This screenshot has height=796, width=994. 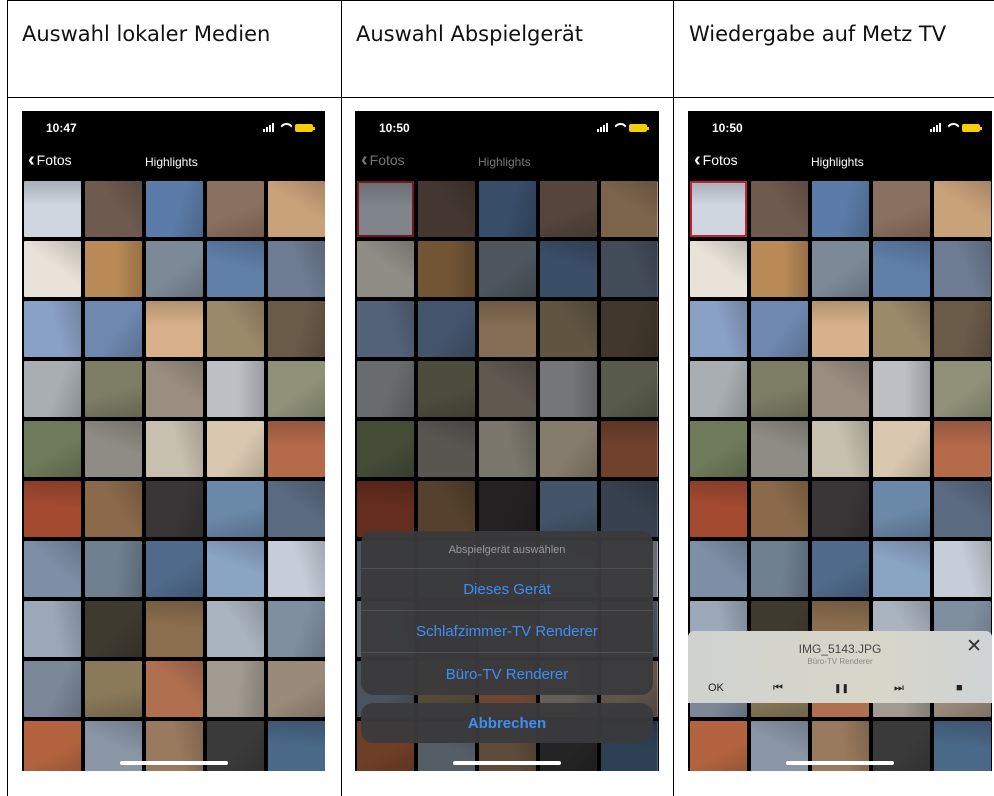 What do you see at coordinates (959, 688) in the screenshot?
I see `stop-icon: ■` at bounding box center [959, 688].